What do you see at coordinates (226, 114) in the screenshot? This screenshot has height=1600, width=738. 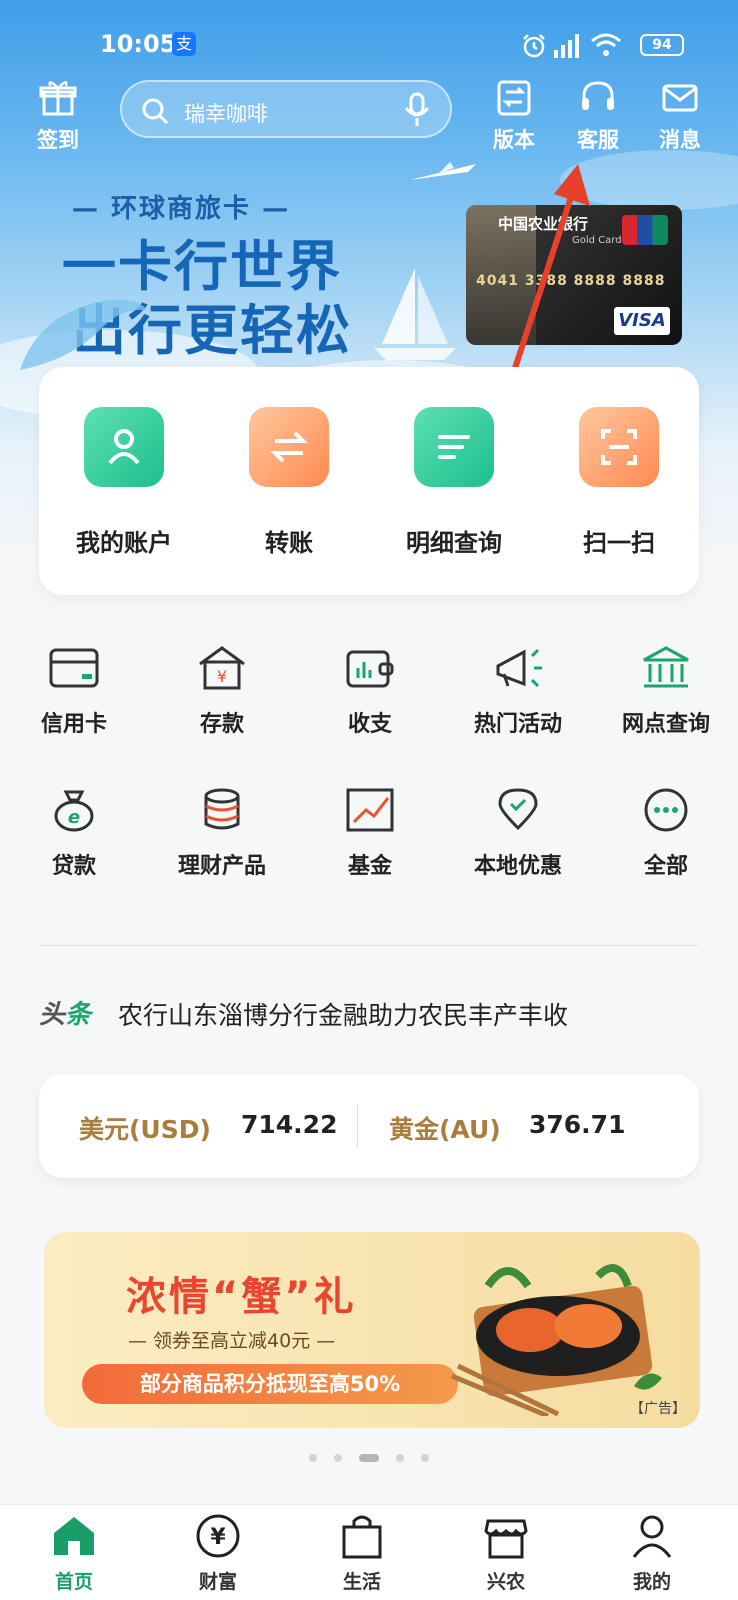 I see `search-placeholder: 瑞幸咖啡` at bounding box center [226, 114].